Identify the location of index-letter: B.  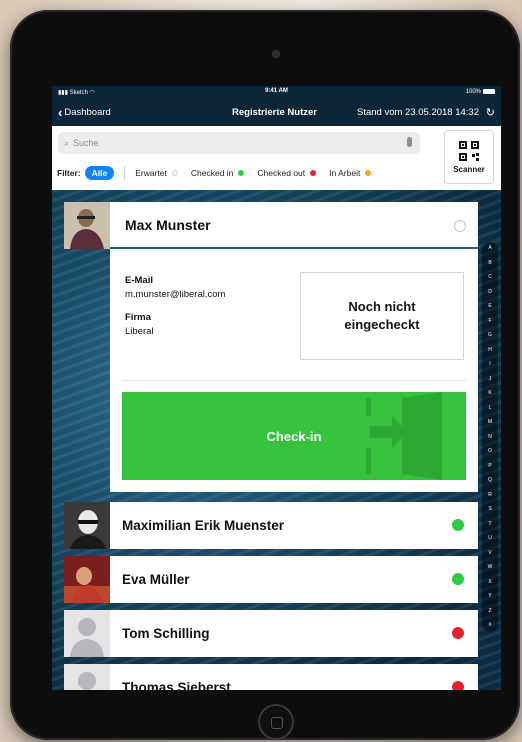
(489, 263).